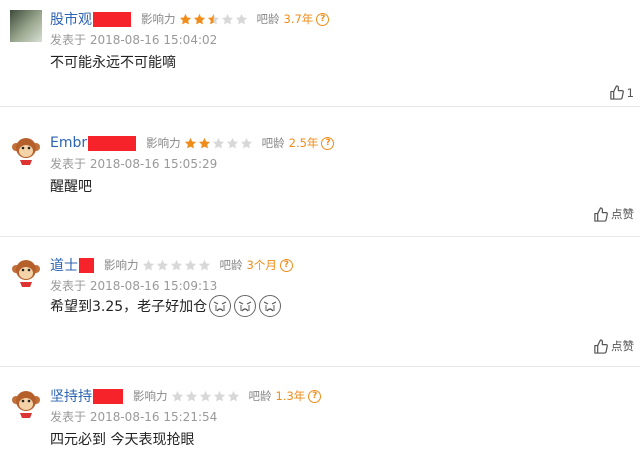 This screenshot has width=640, height=451. I want to click on like-button: 1, so click(621, 92).